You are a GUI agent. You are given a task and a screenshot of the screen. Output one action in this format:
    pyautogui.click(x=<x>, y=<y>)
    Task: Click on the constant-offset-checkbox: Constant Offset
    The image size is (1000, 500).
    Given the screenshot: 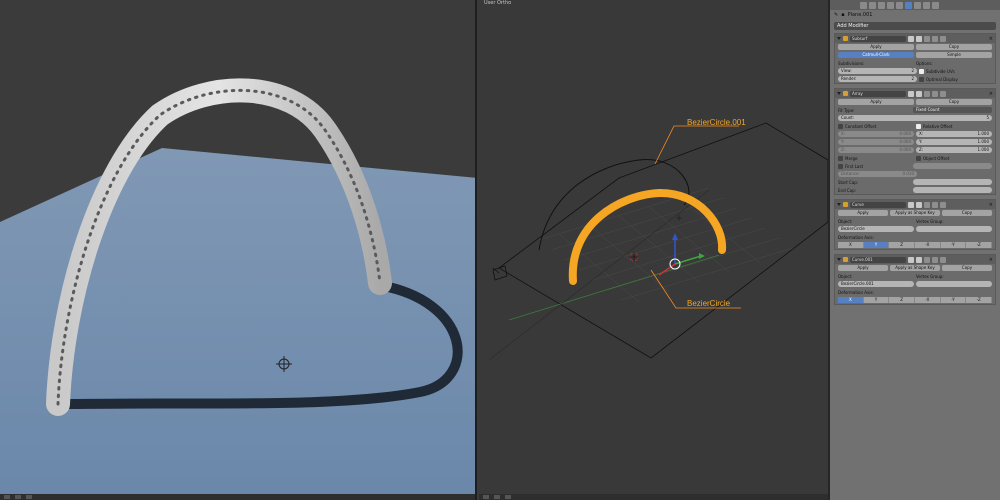 What is the action you would take?
    pyautogui.click(x=876, y=126)
    